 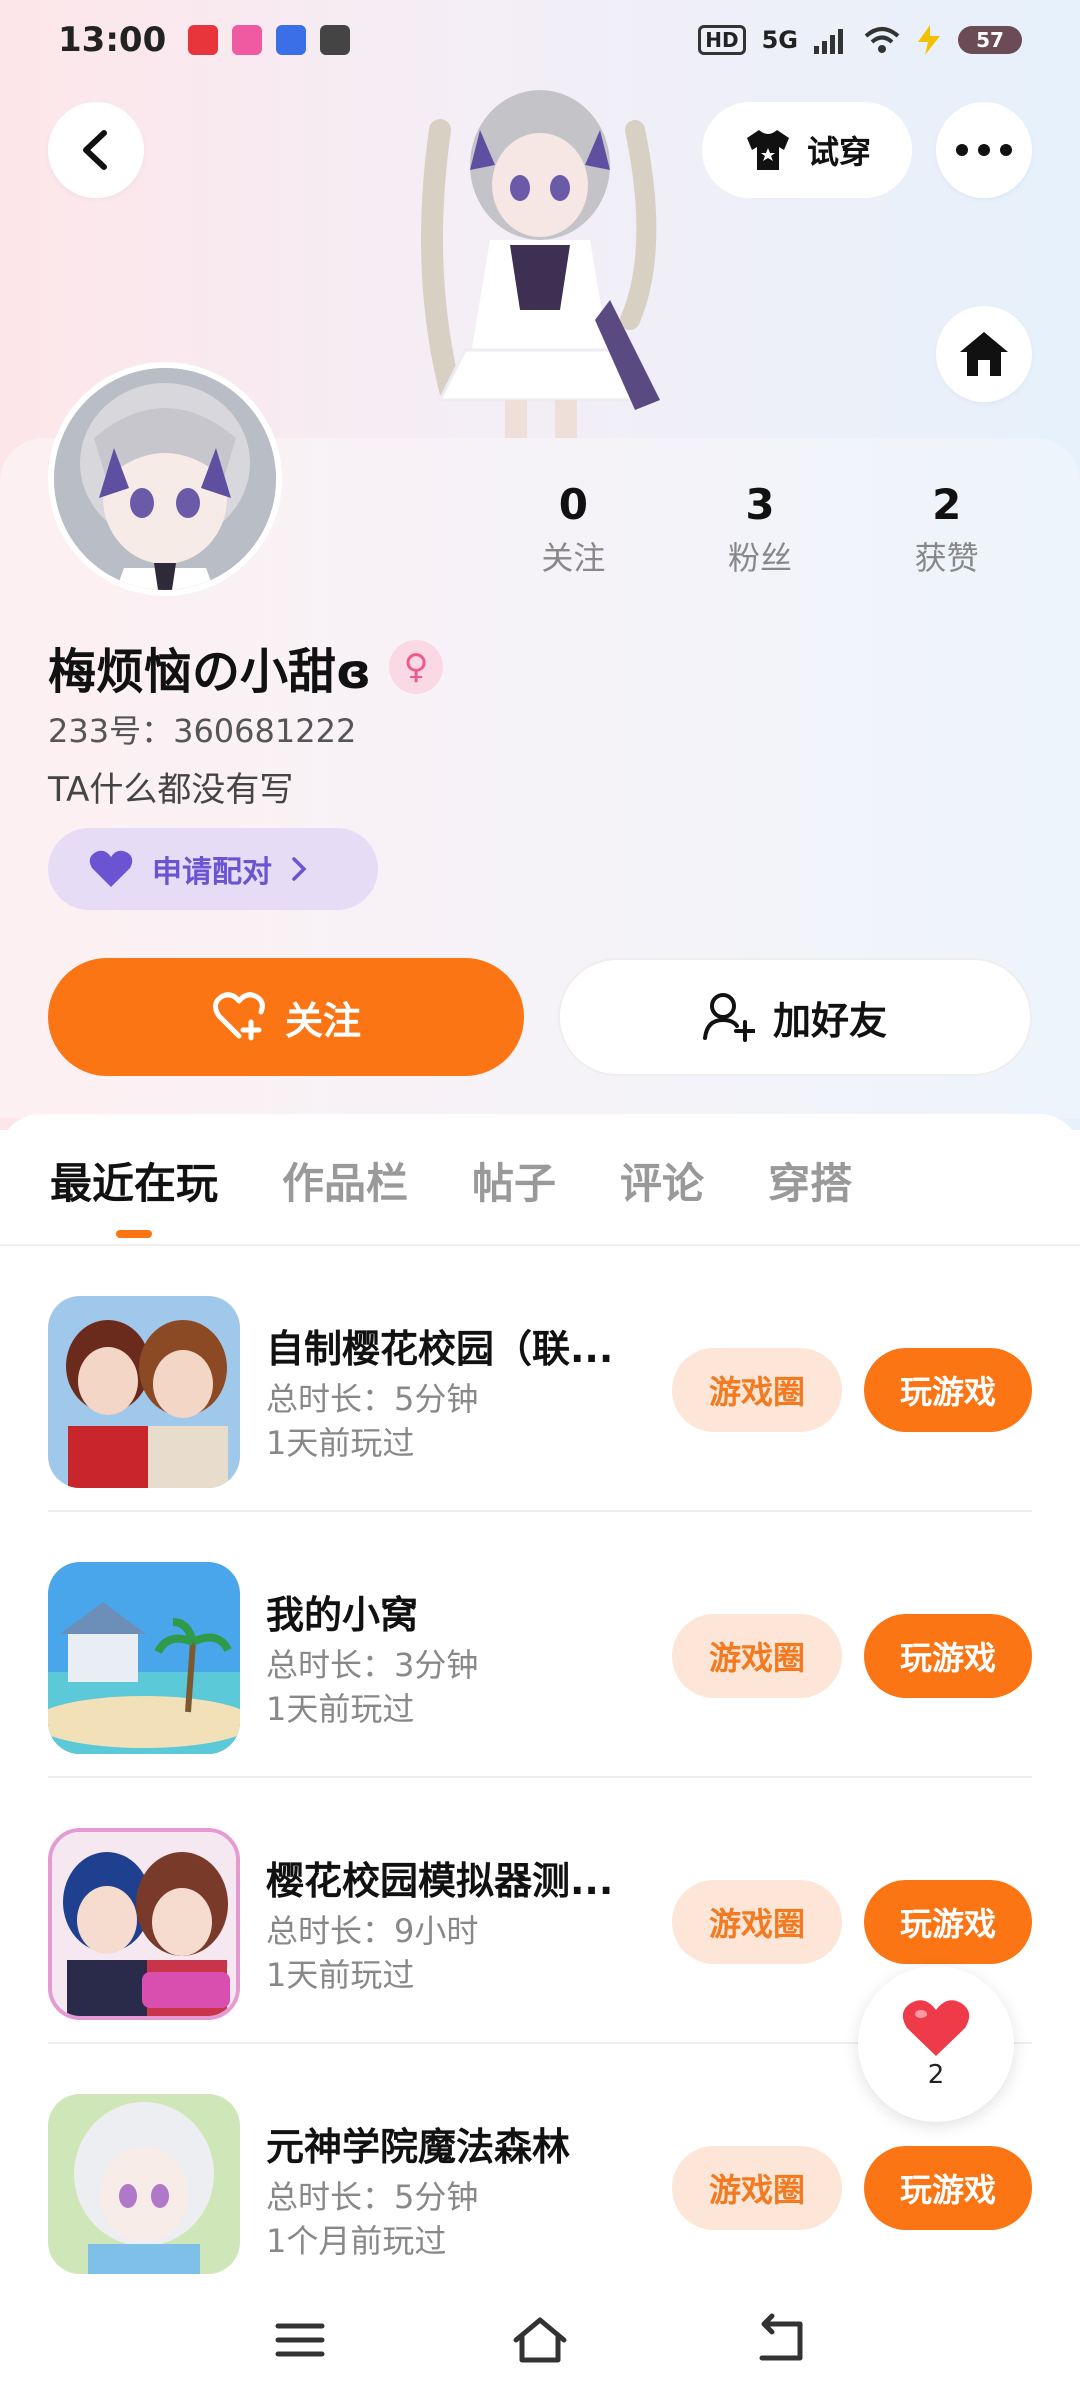 I want to click on pair-request-label: 申请配对, so click(x=212, y=872).